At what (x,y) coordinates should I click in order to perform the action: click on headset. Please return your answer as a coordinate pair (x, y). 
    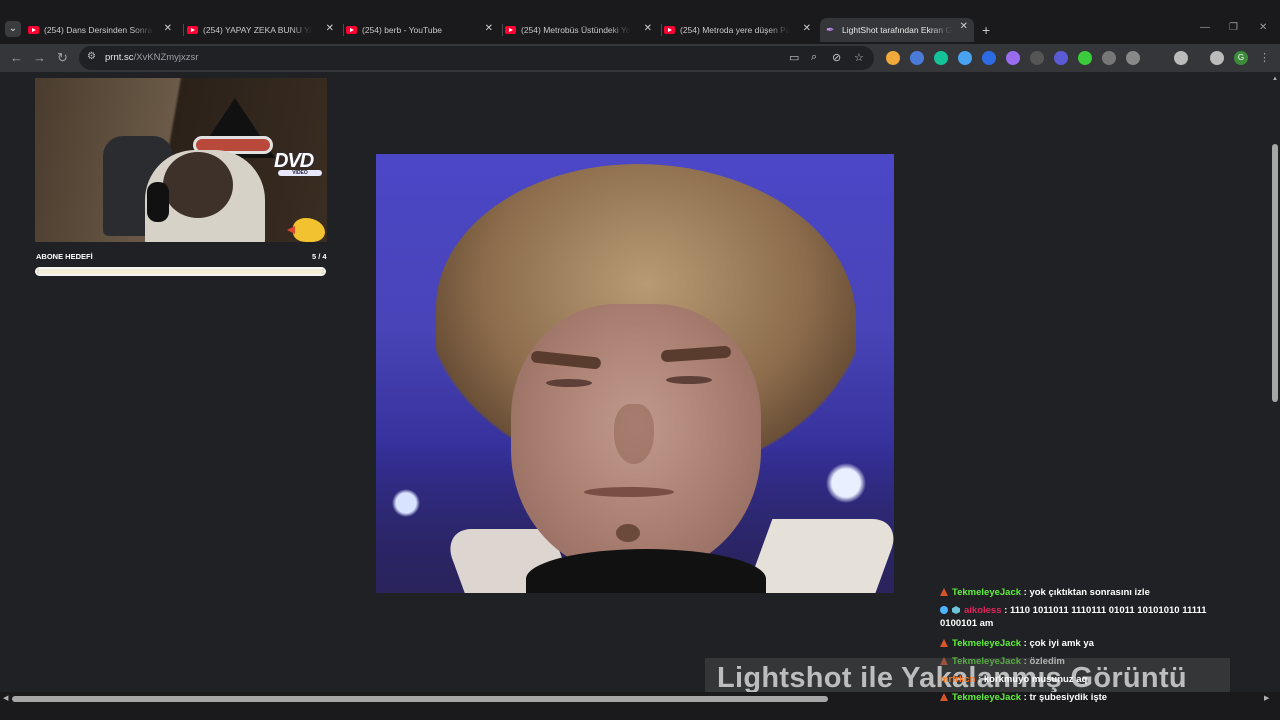
    Looking at the image, I should click on (158, 202).